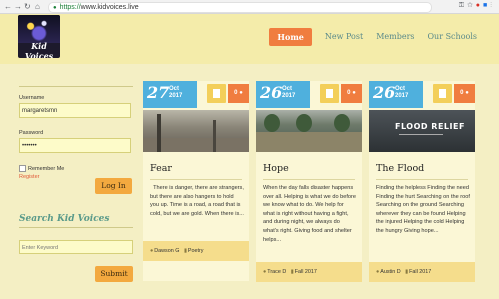  I want to click on post-meta: ●Trace D ▮Fall 2017, so click(309, 272).